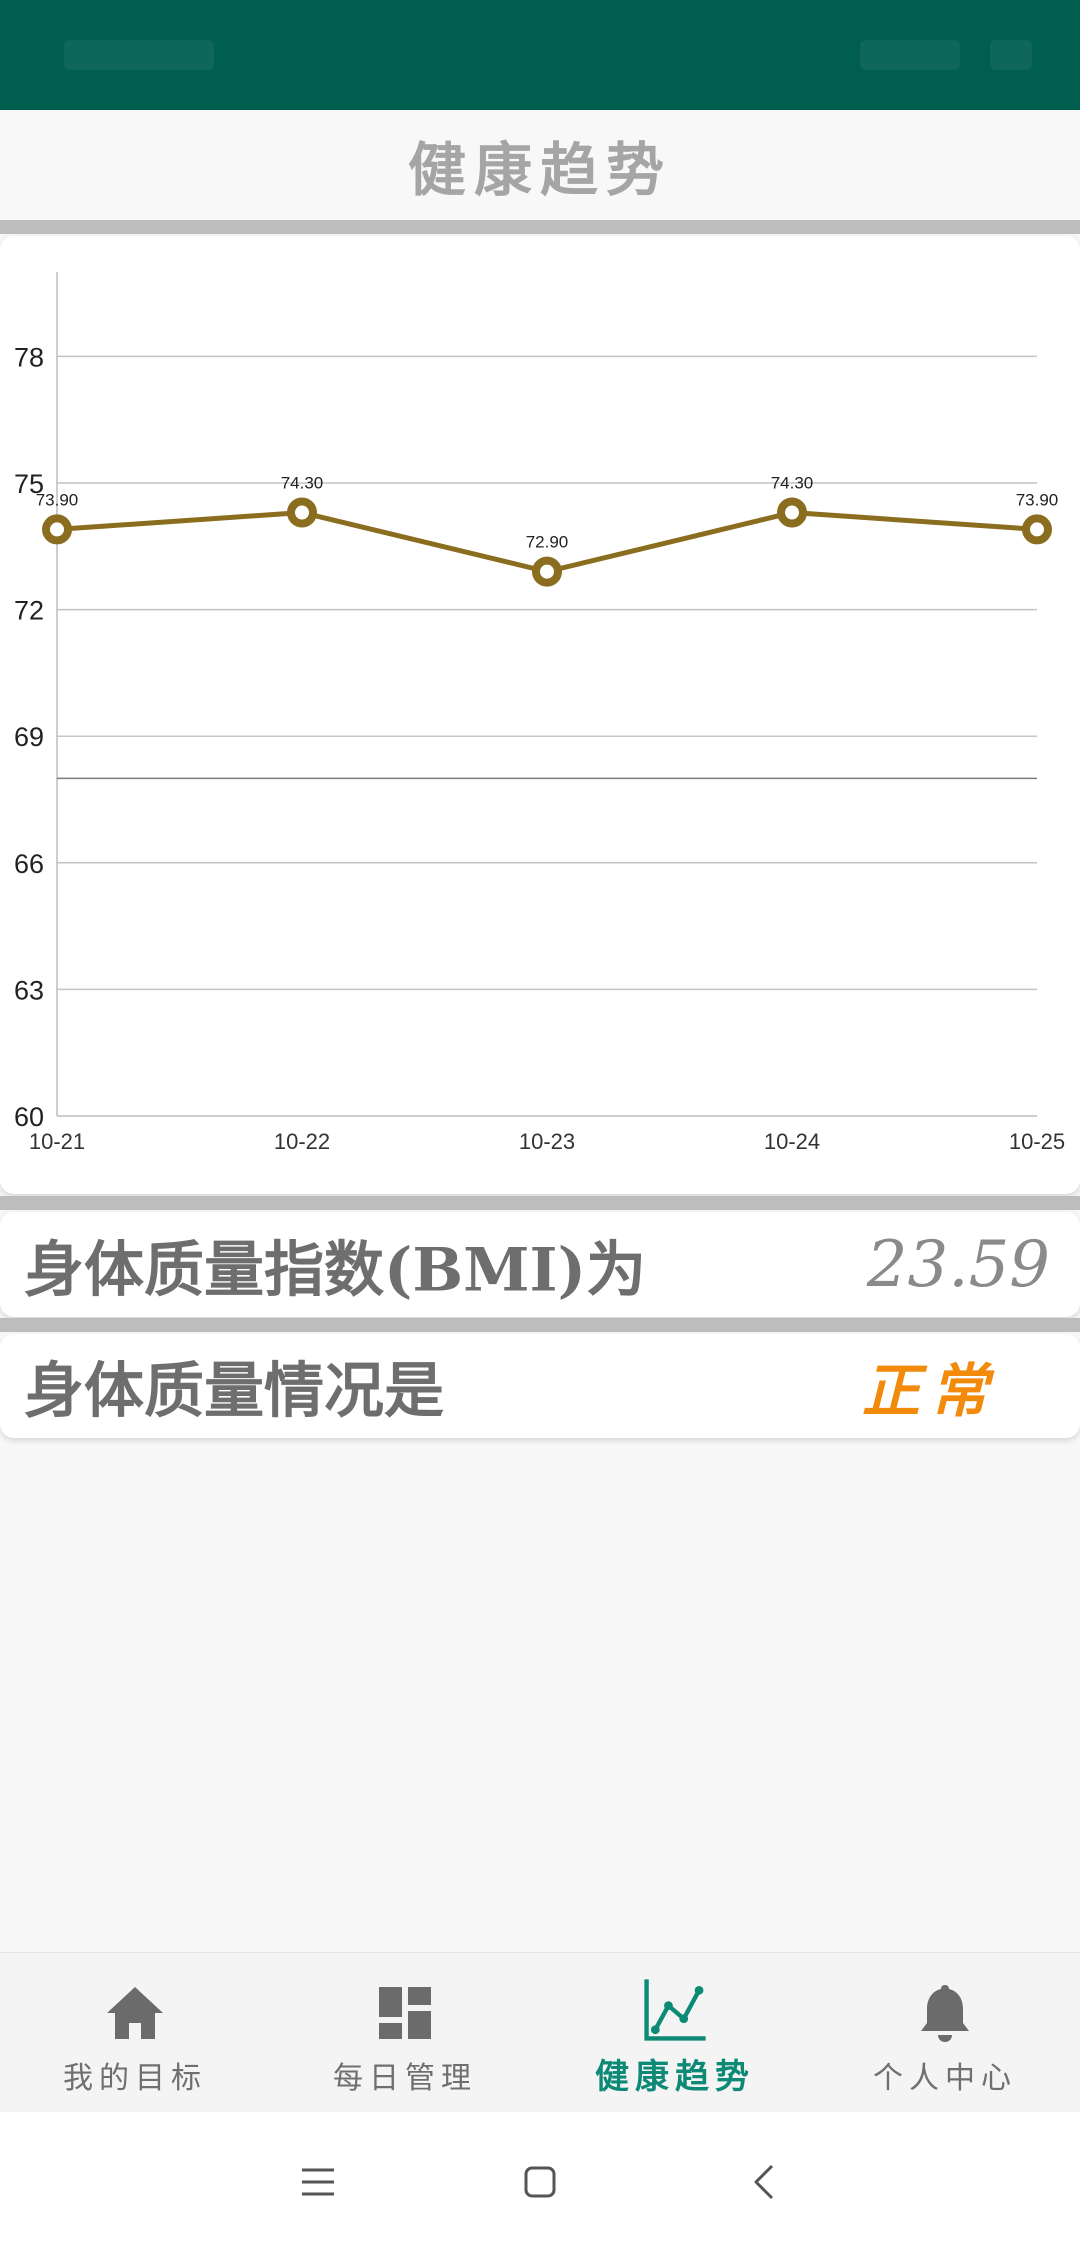 Image resolution: width=1080 pixels, height=2244 pixels. I want to click on home-square-icon, so click(540, 2182).